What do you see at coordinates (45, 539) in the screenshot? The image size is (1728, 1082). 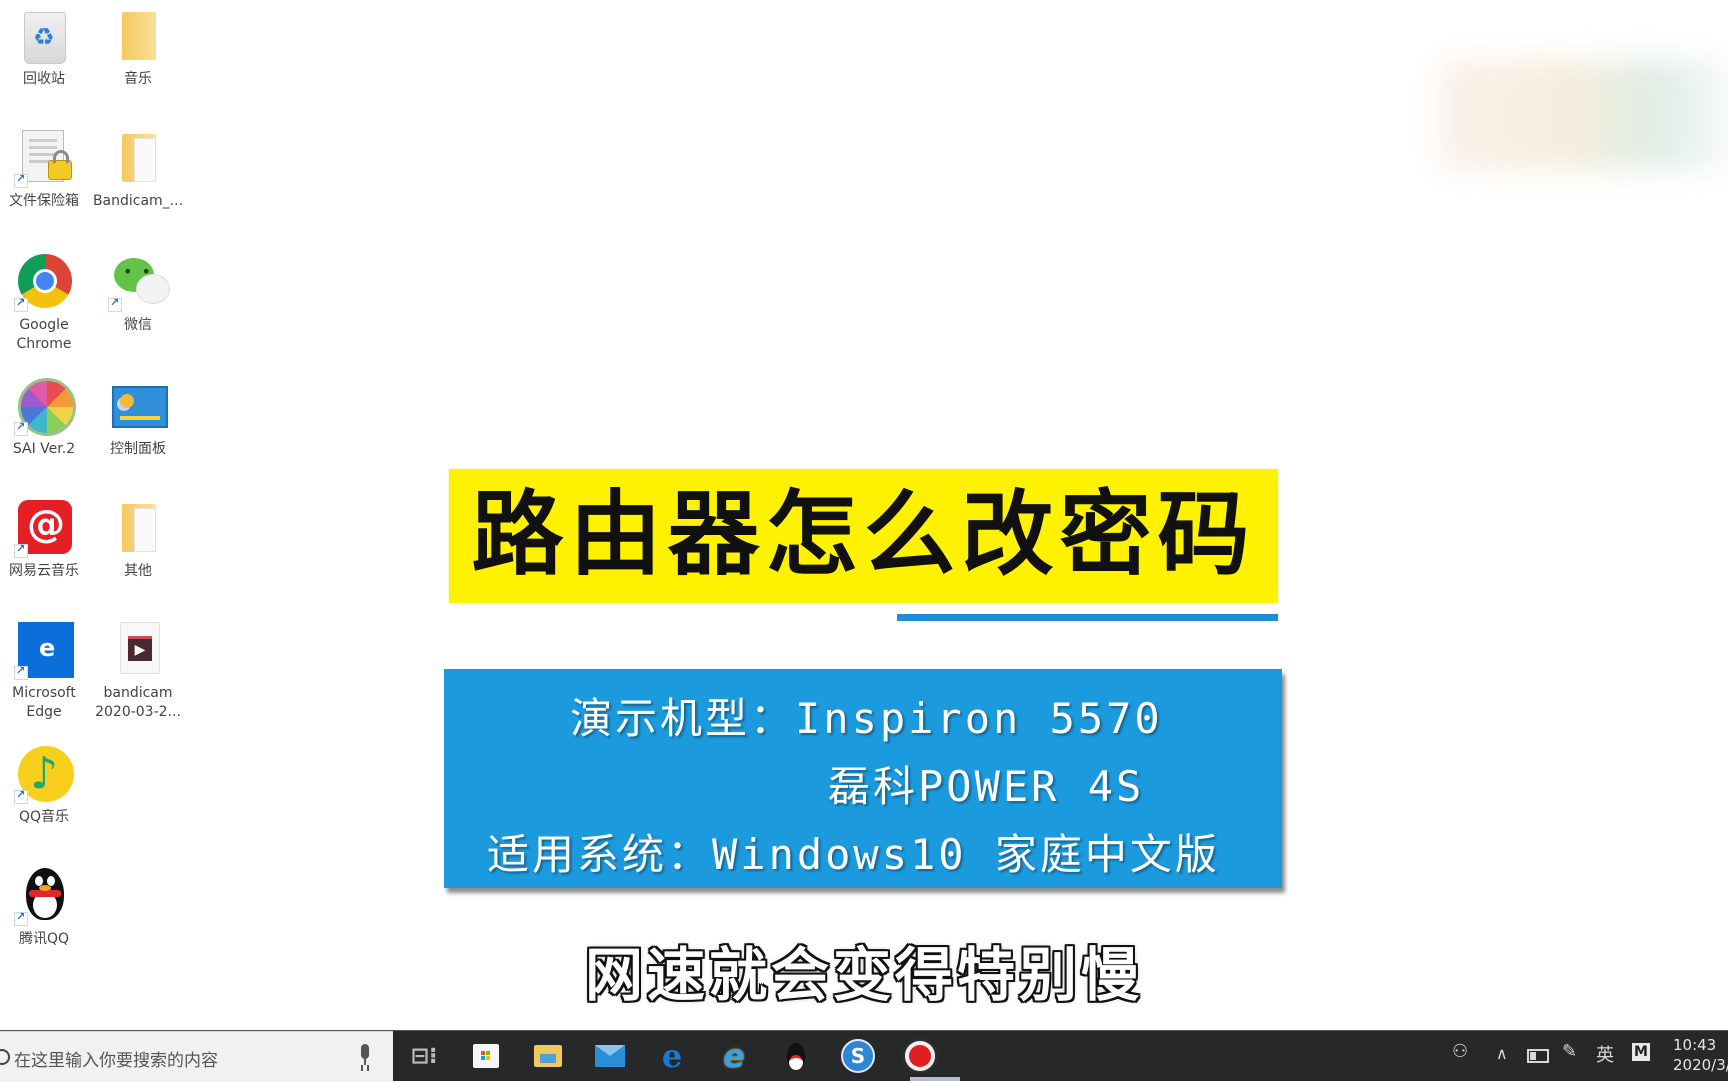 I see `desktop-icon-netease-music: 网易云音乐` at bounding box center [45, 539].